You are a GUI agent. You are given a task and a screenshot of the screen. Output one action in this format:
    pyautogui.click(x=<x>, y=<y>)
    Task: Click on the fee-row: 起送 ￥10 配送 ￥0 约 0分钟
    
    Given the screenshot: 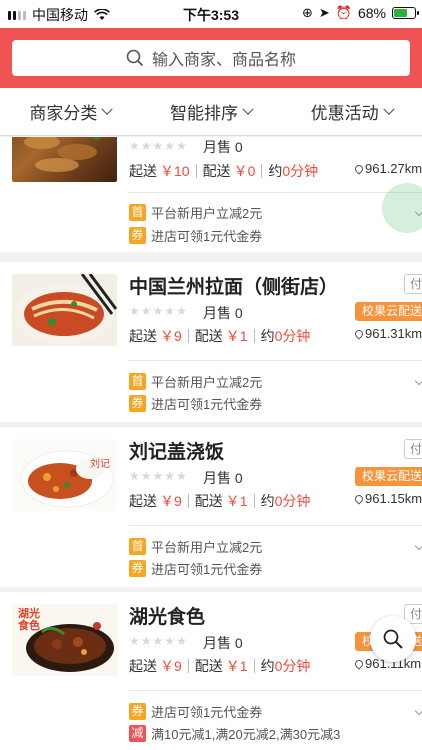 What is the action you would take?
    pyautogui.click(x=223, y=171)
    